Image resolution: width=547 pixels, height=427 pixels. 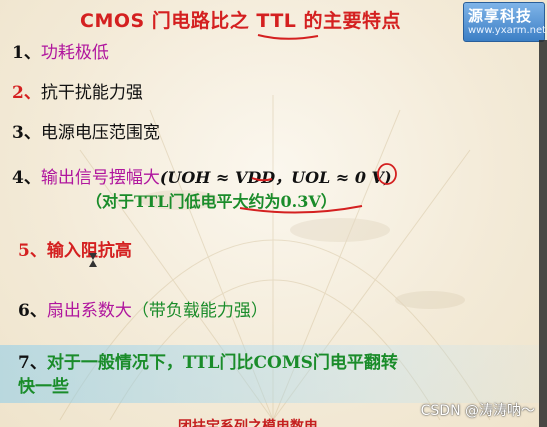 I want to click on underline-03v, so click(x=301, y=209).